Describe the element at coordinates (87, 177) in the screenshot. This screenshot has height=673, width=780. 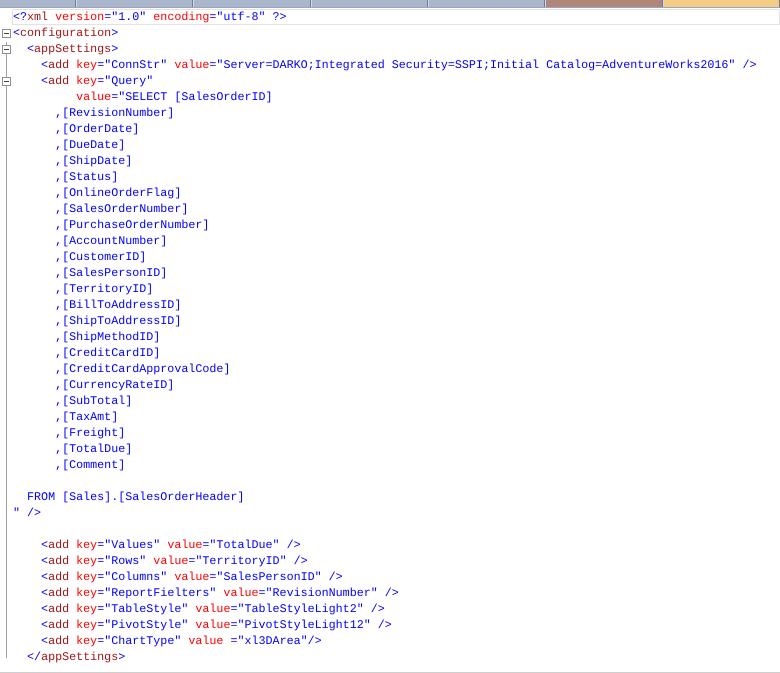
I see `code-line: ,[Status]` at that location.